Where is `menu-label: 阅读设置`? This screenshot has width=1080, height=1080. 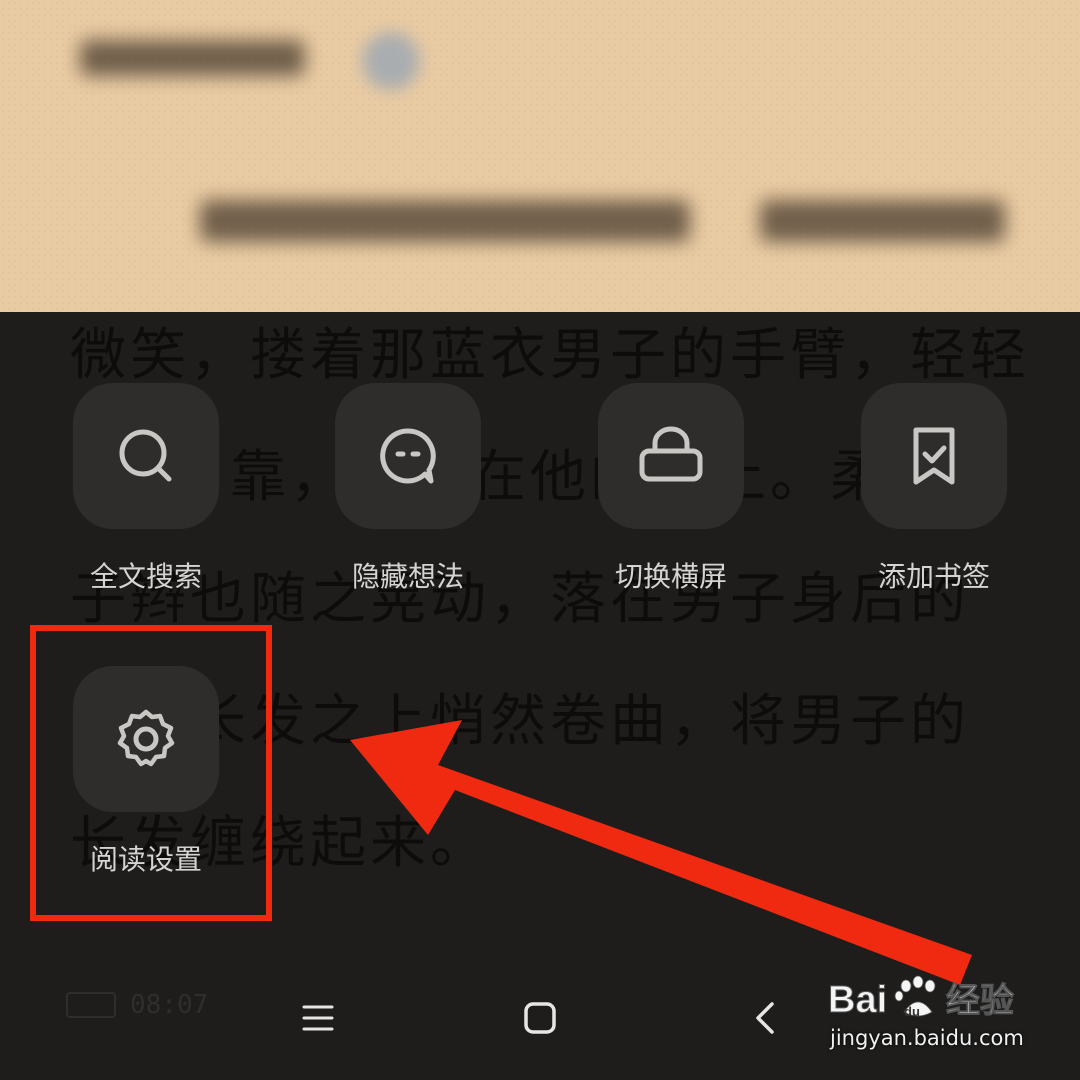
menu-label: 阅读设置 is located at coordinates (145, 859).